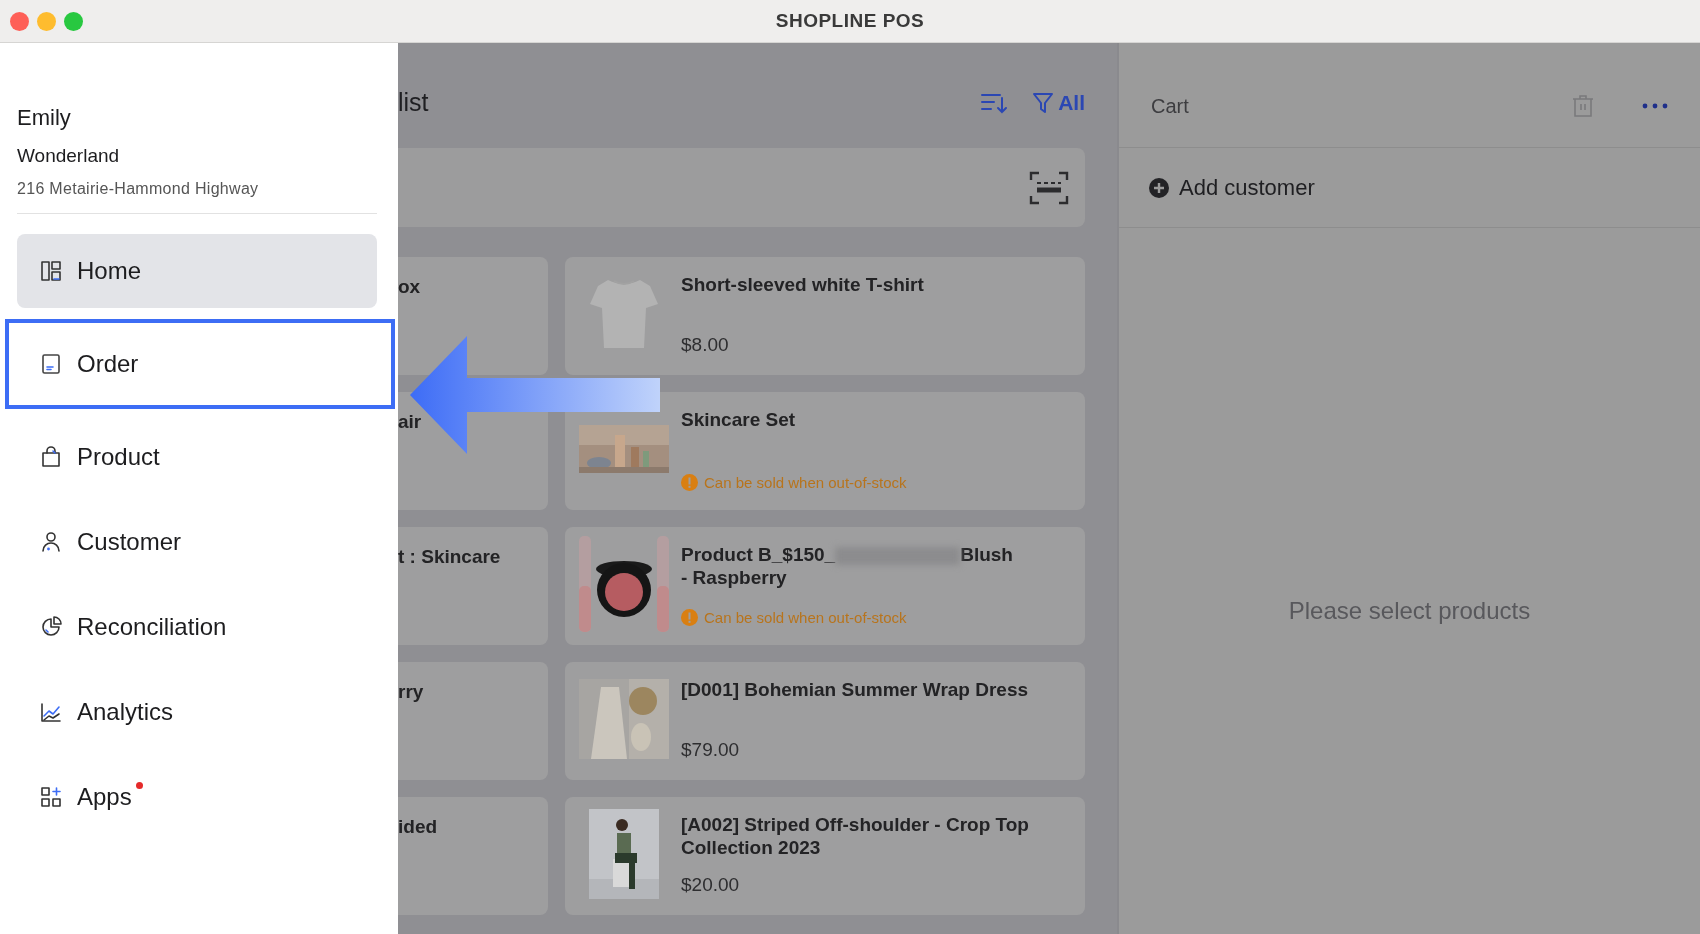 The image size is (1700, 934). Describe the element at coordinates (138, 188) in the screenshot. I see `store-address: 216 Metairie-Hammond Highway` at that location.